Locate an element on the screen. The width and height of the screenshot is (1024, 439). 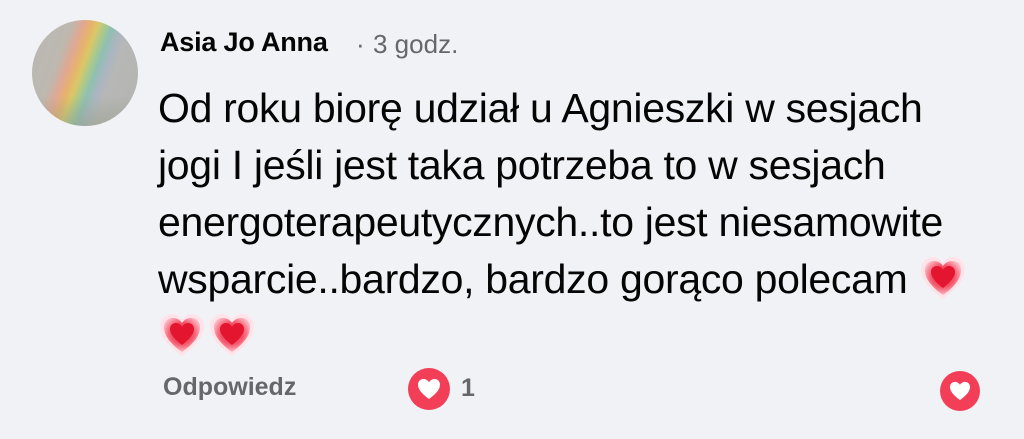
react-button is located at coordinates (960, 391).